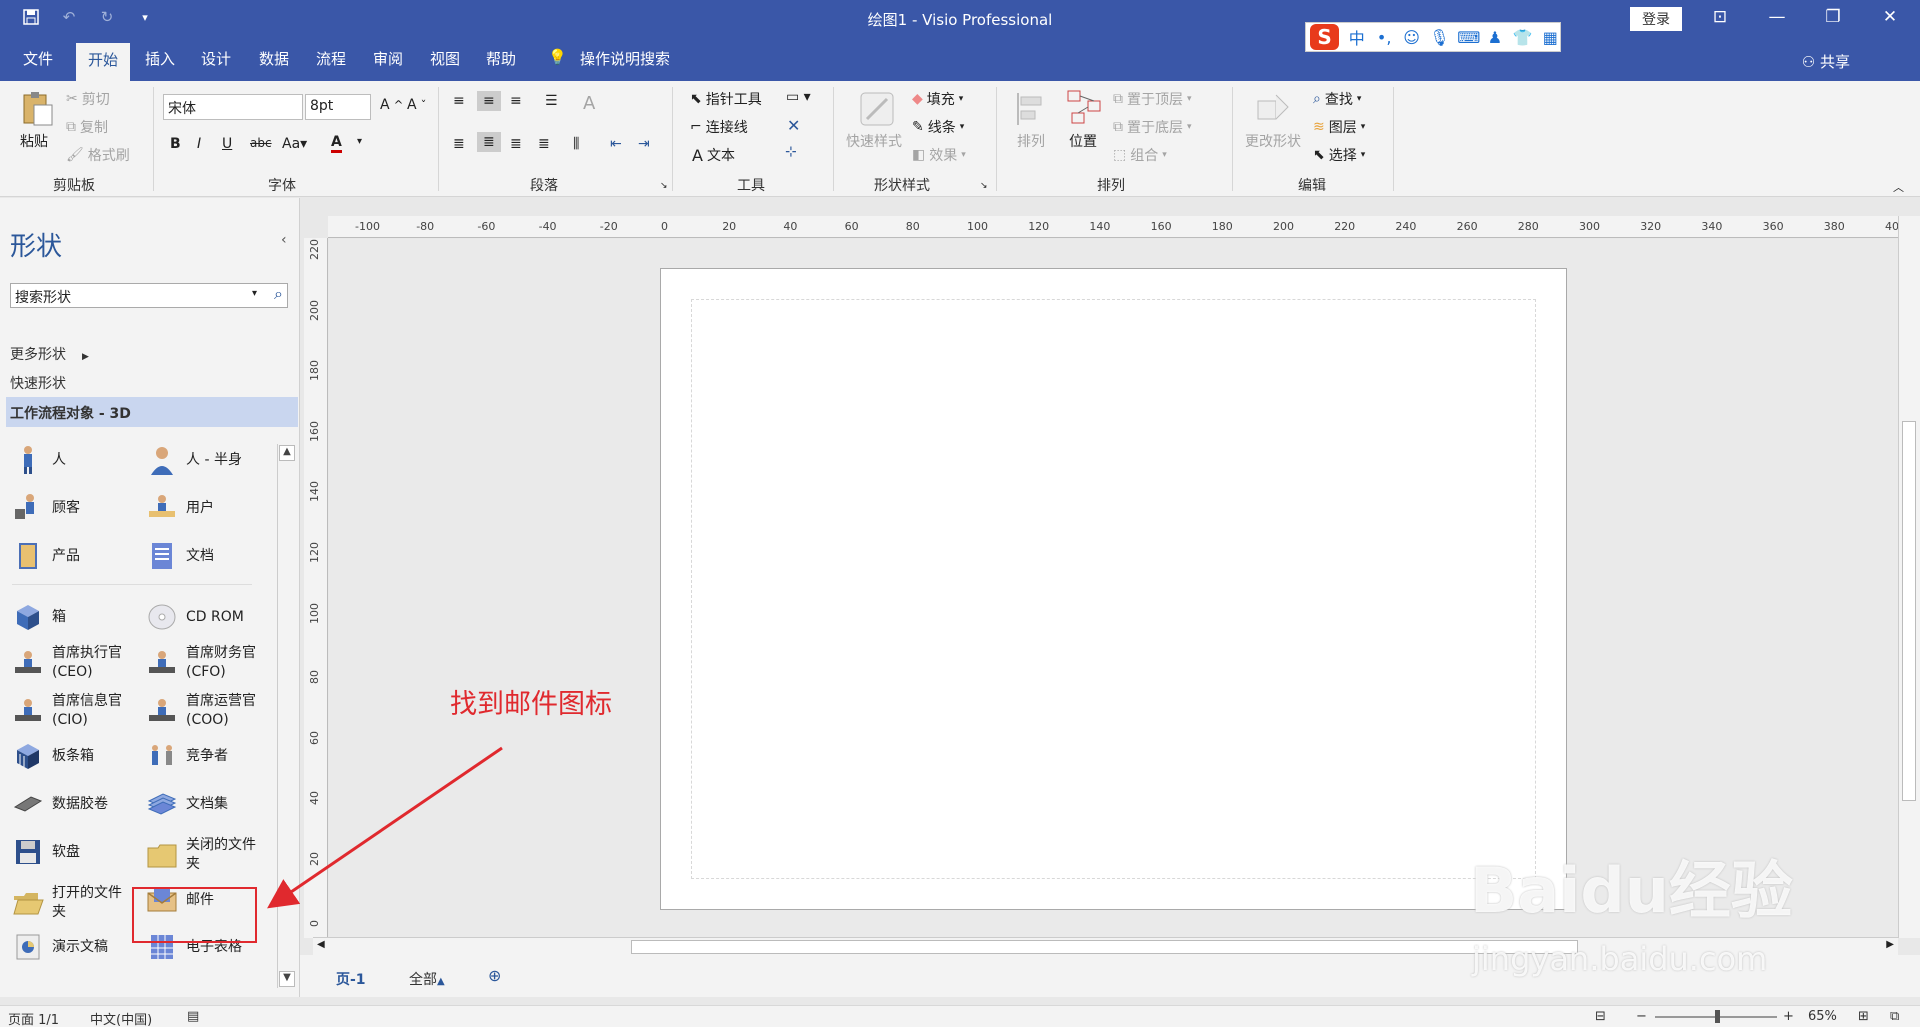 The width and height of the screenshot is (1920, 1027). Describe the element at coordinates (494, 975) in the screenshot. I see `add-page-icon: ⊕` at that location.